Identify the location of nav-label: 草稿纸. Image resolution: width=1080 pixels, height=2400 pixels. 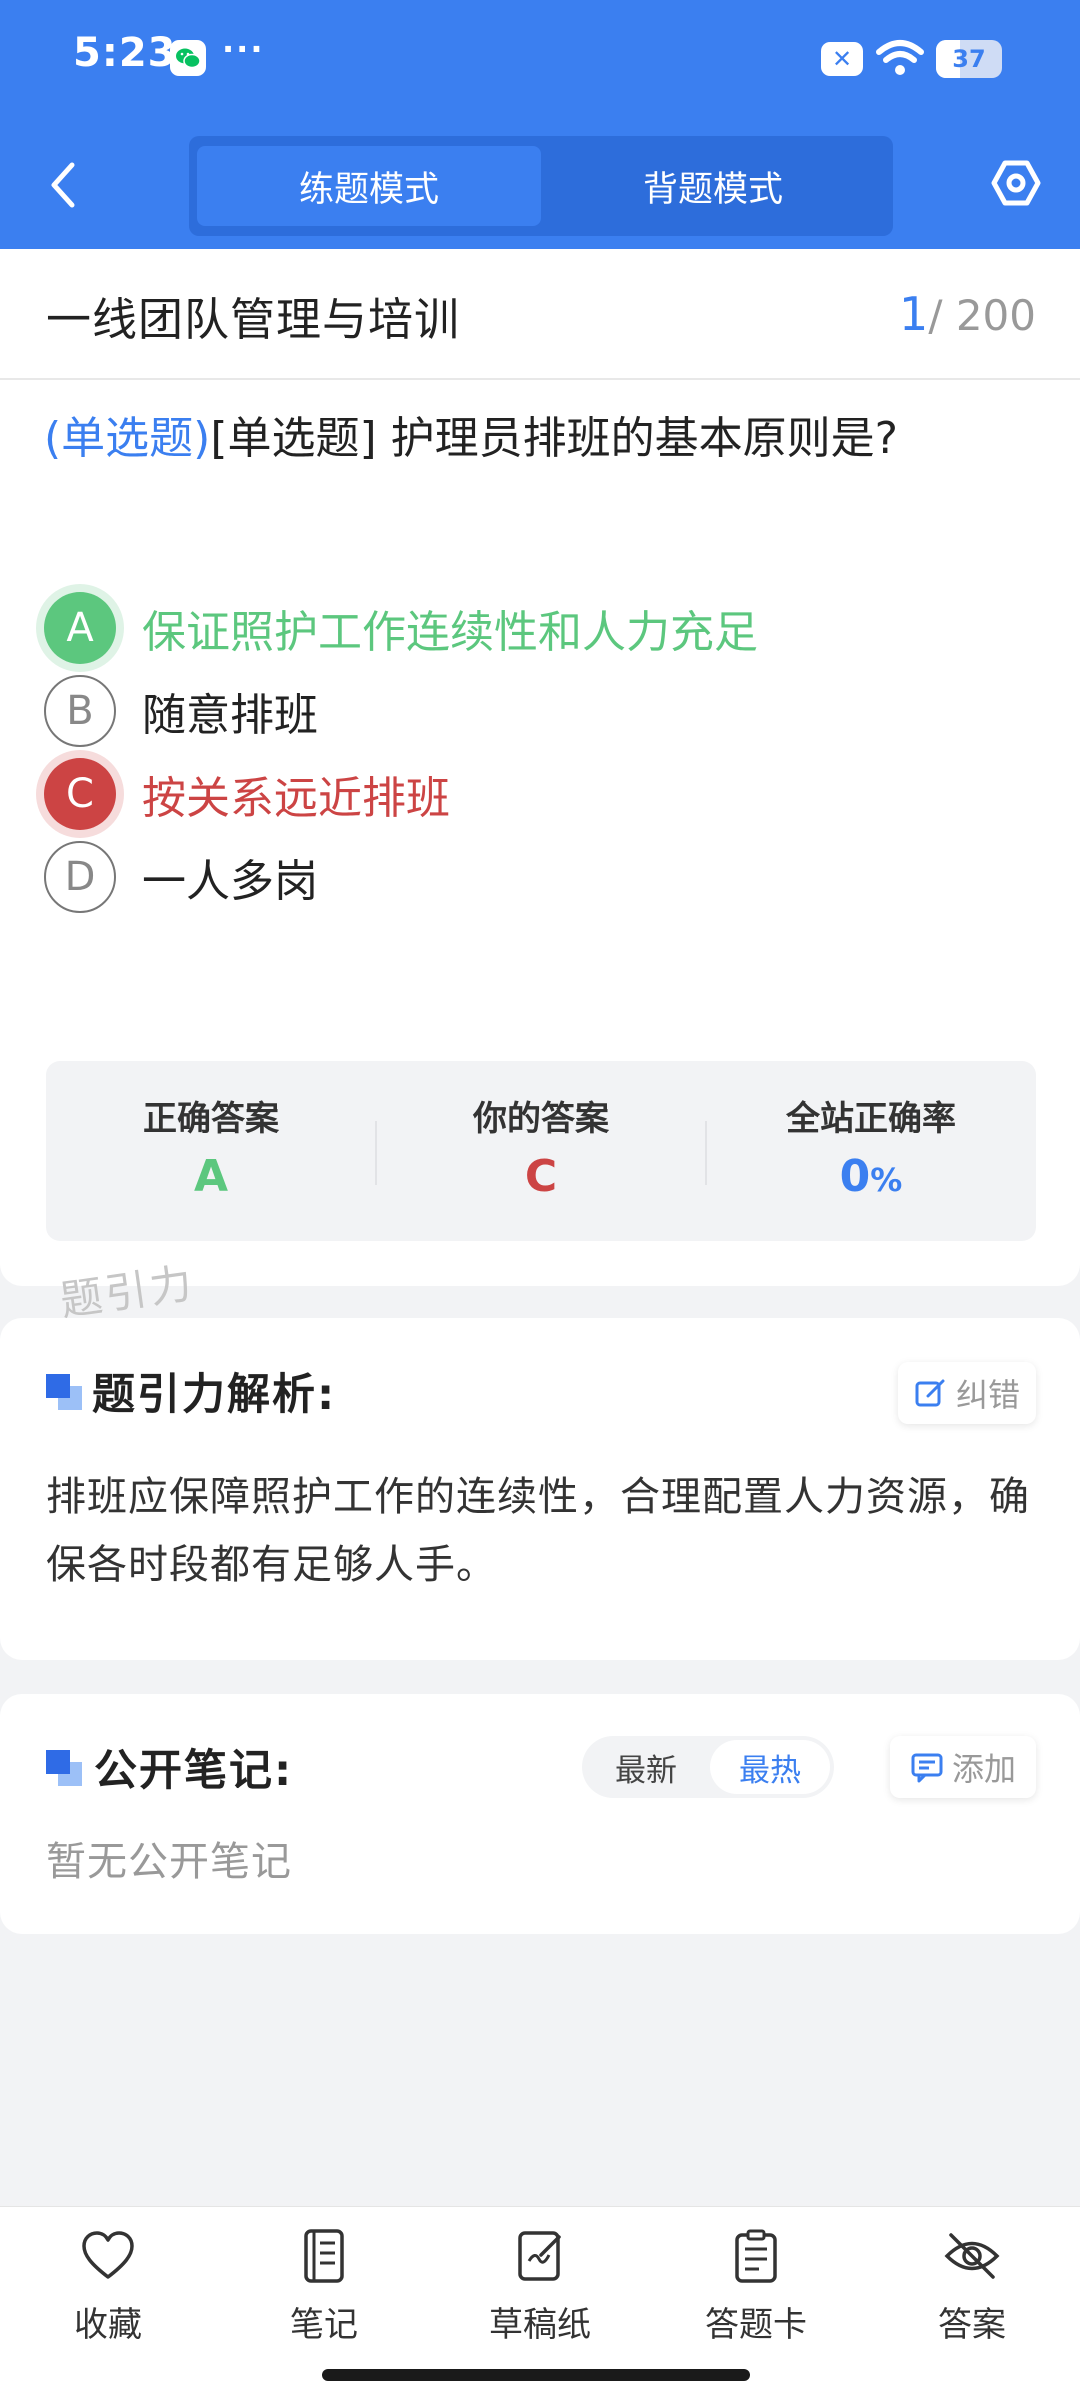
(540, 2325).